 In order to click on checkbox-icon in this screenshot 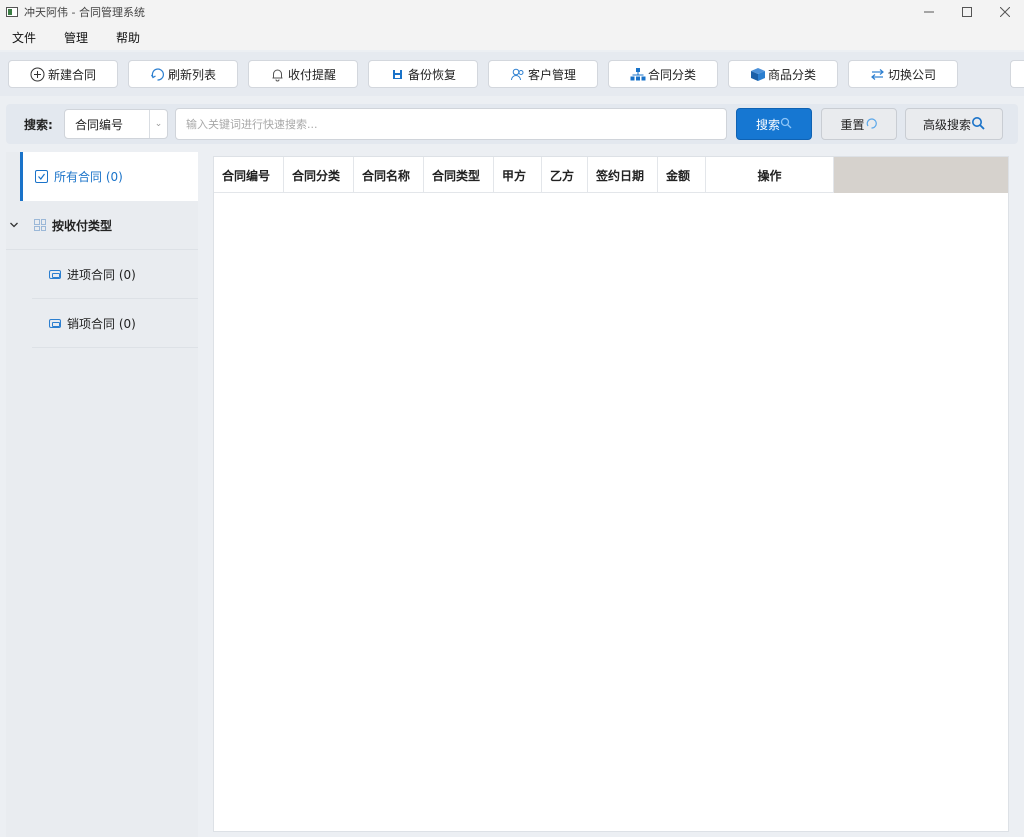, I will do `click(41, 176)`.